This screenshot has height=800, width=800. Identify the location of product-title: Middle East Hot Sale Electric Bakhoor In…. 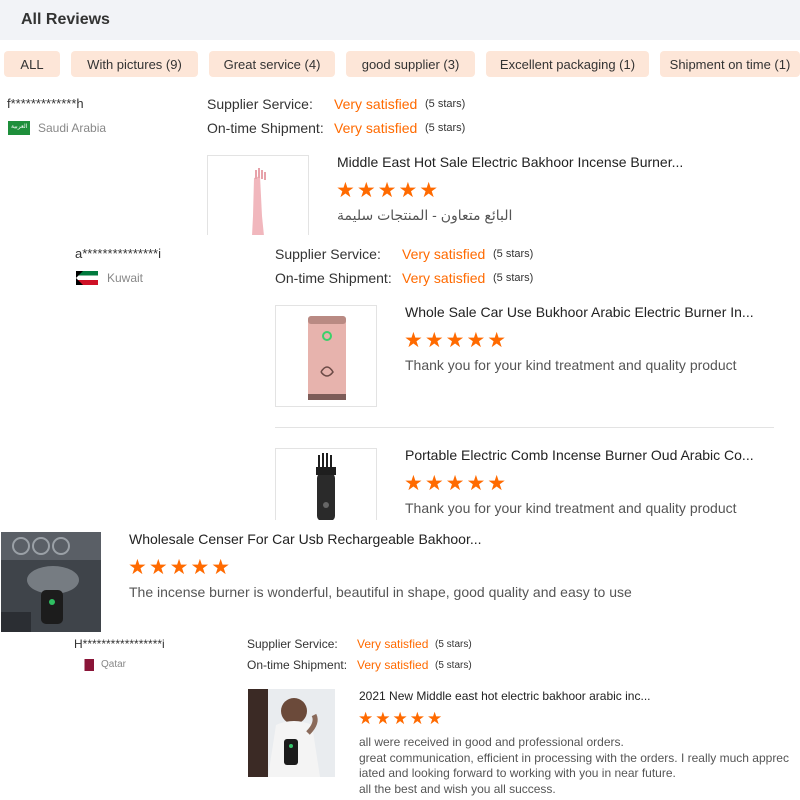
(510, 162).